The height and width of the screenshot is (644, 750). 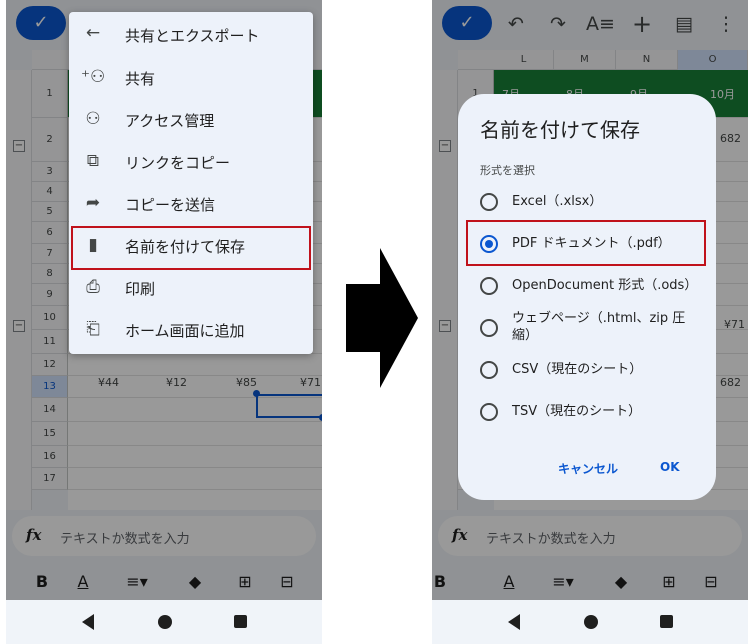 I want to click on menu-item-label: 共有, so click(x=140, y=79).